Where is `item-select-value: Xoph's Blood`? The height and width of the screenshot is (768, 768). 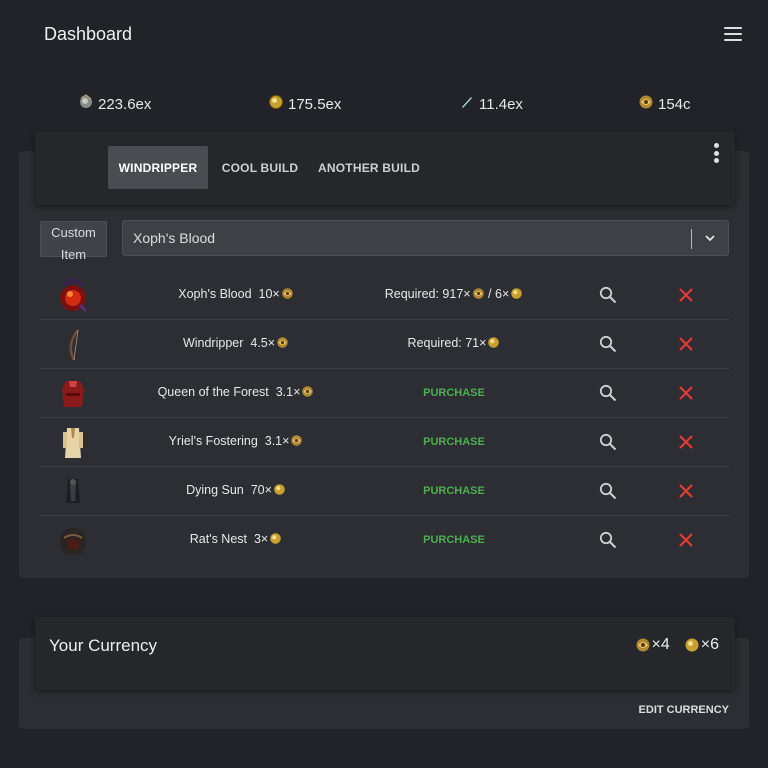
item-select-value: Xoph's Blood is located at coordinates (174, 238).